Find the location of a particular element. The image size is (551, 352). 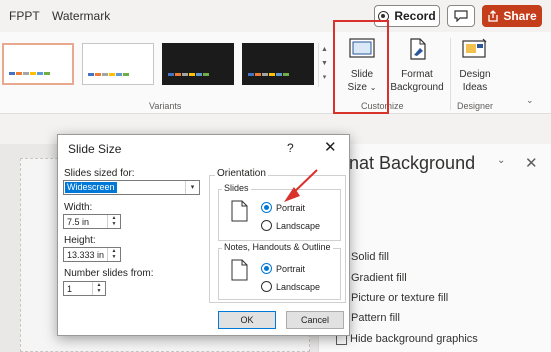

width-field: 7.5 in ▲ ▼ is located at coordinates (92, 221).